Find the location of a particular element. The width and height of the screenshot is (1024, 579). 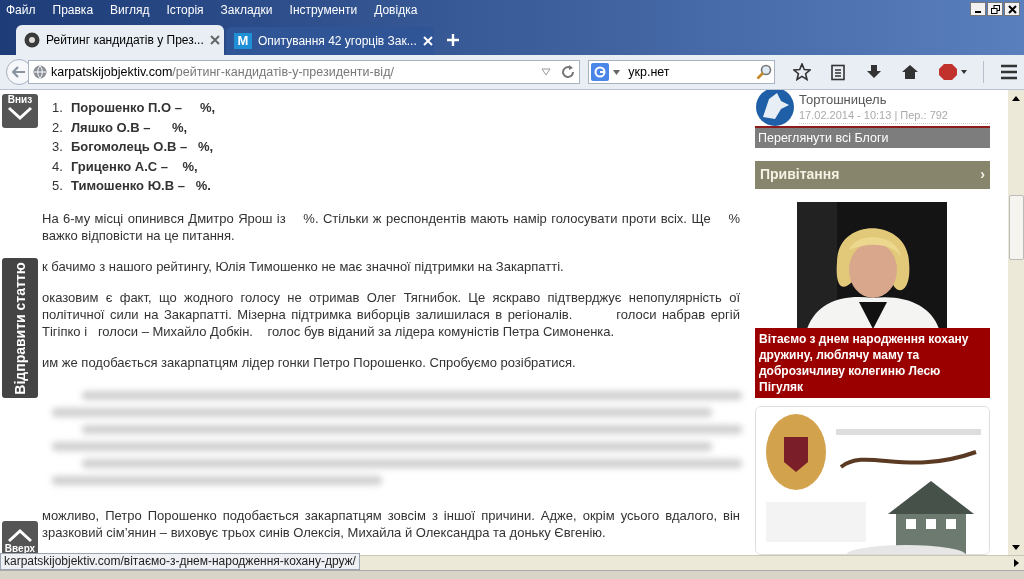

paragraph: им же подобається закарпатцям лідер гонки Петро Порошенко. Спробуємо розібратися. is located at coordinates (309, 362).